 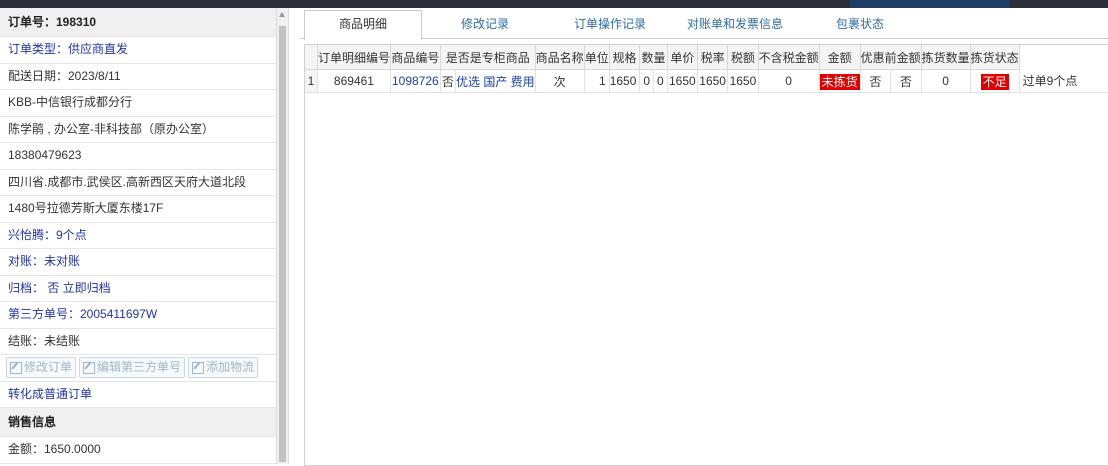 What do you see at coordinates (946, 81) in the screenshot?
I see `cell-status-c: 0` at bounding box center [946, 81].